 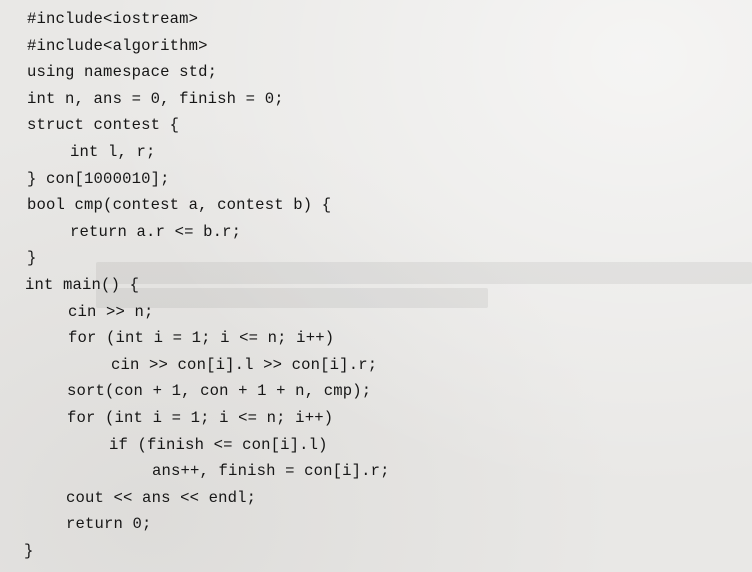 What do you see at coordinates (109, 524) in the screenshot?
I see `code-line: return 0;` at bounding box center [109, 524].